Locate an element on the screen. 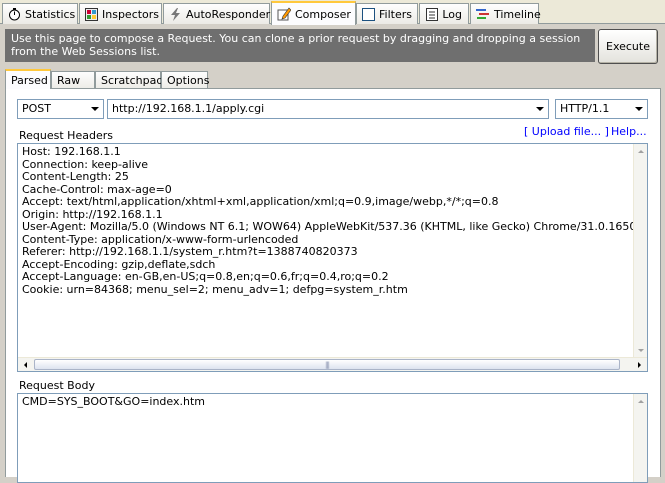 The height and width of the screenshot is (483, 665). checkbox-icon is located at coordinates (368, 14).